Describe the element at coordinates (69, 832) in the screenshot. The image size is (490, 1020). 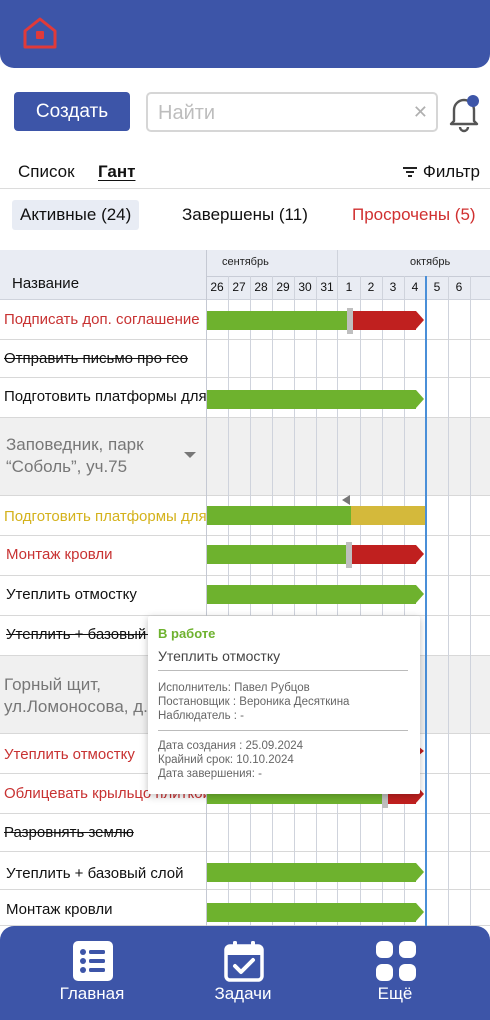
I see `task-name: Разровнять землю` at that location.